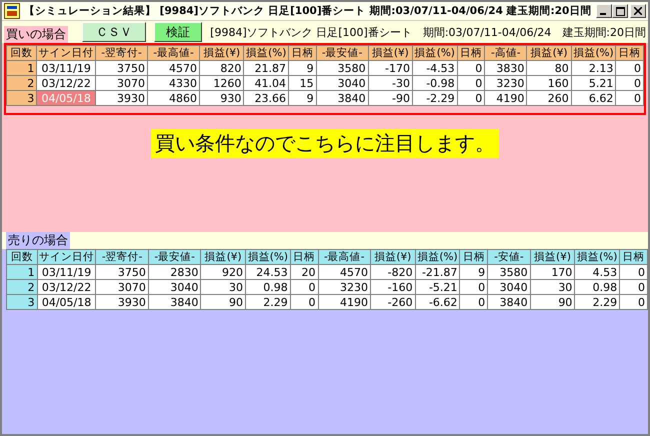 This screenshot has height=436, width=650. Describe the element at coordinates (266, 83) in the screenshot. I see `table-cell: 41.04` at that location.